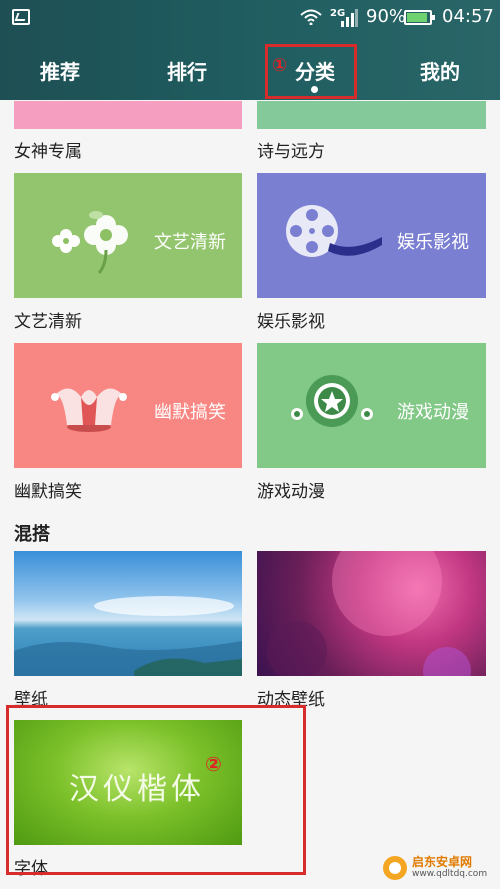 The width and height of the screenshot is (500, 889). I want to click on top-bar: 2G 90% 04:57 推荐 排行 分类 我的, so click(250, 50).